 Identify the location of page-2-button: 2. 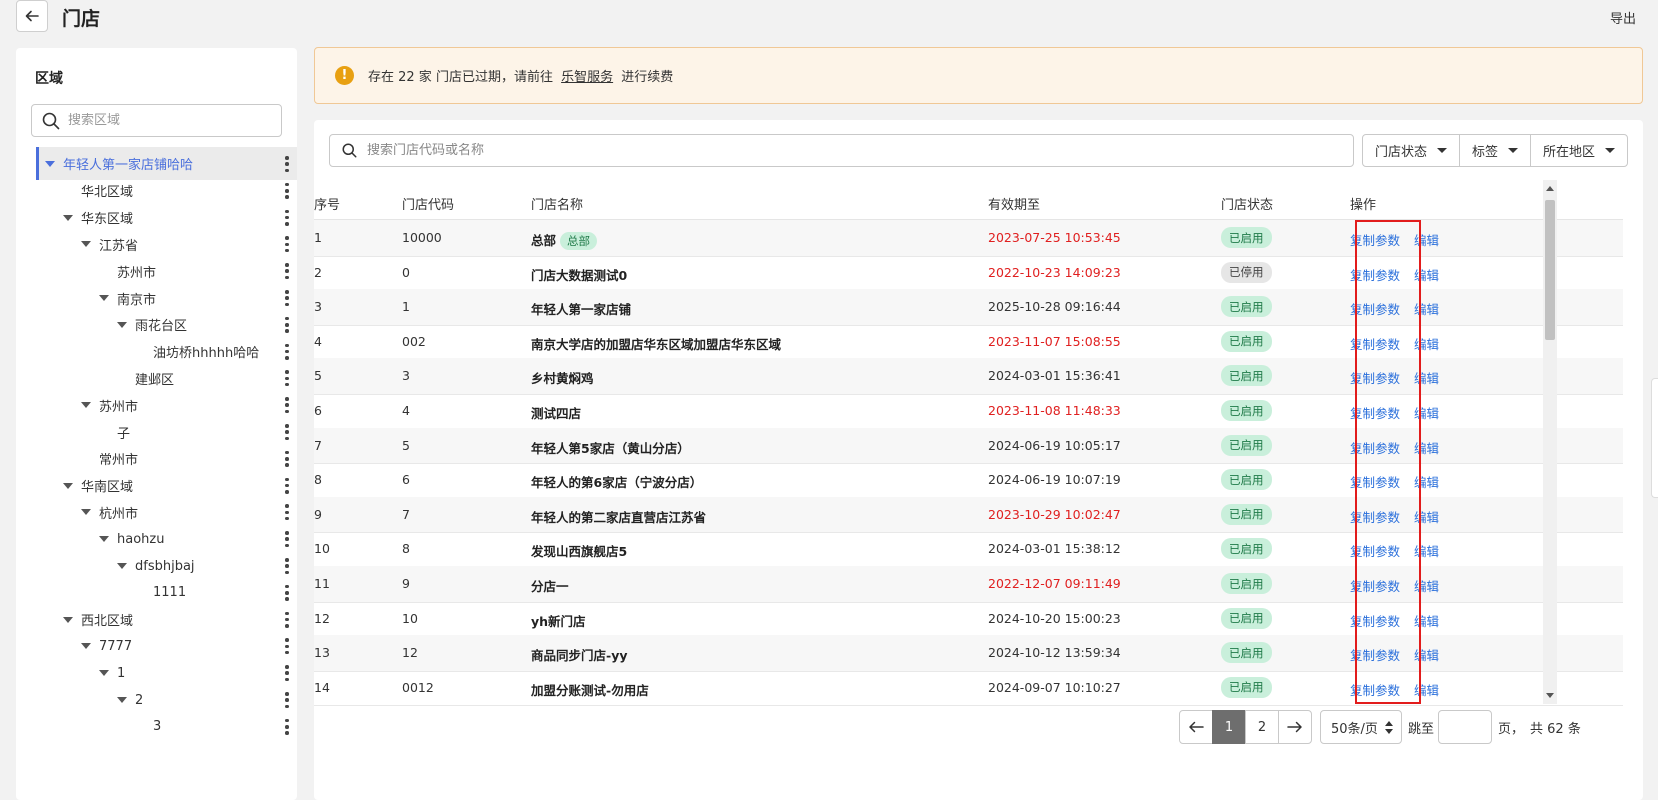
(1262, 727).